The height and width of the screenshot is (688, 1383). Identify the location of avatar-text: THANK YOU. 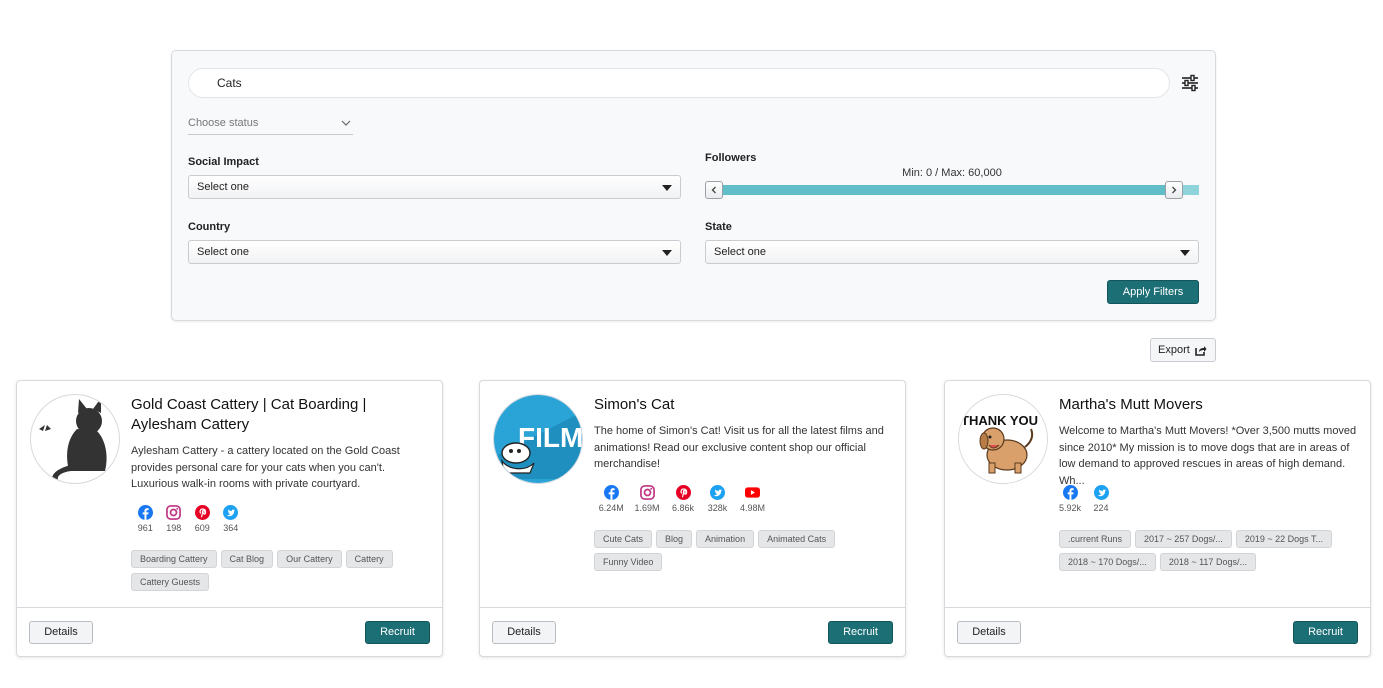
(999, 420).